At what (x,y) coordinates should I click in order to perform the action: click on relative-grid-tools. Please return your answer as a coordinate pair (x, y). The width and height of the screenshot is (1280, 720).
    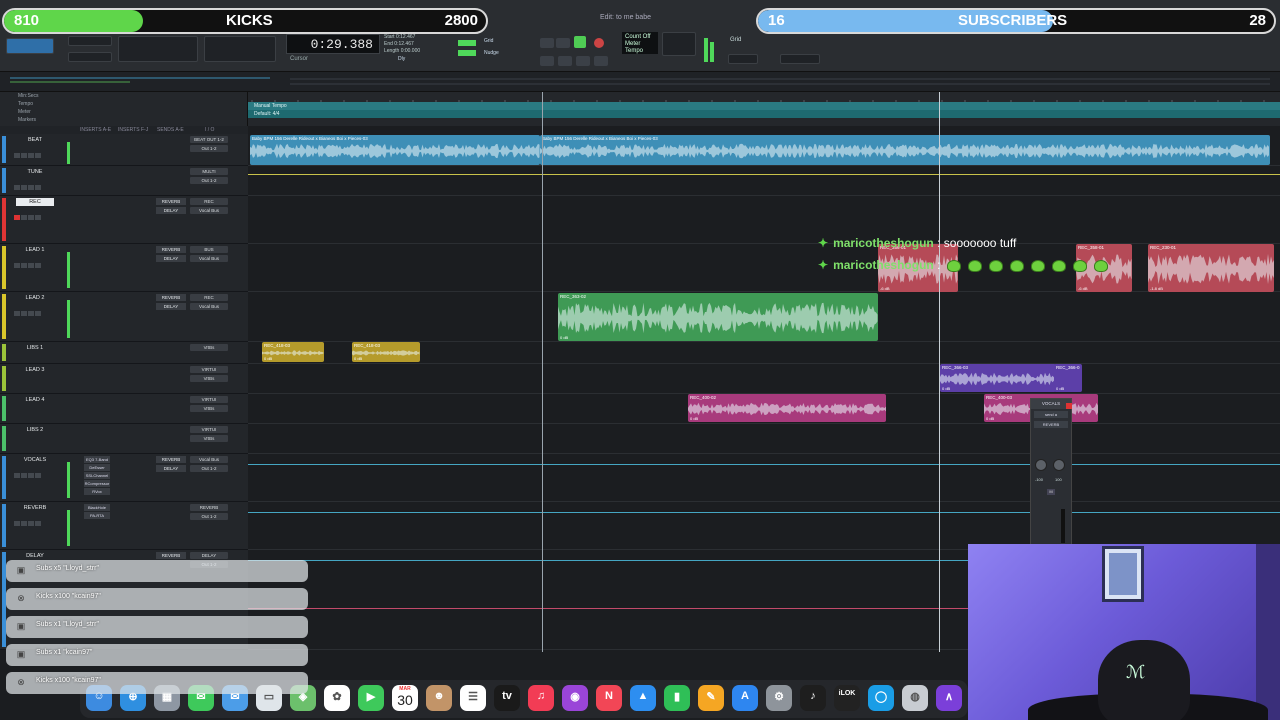
    Looking at the image, I should click on (240, 49).